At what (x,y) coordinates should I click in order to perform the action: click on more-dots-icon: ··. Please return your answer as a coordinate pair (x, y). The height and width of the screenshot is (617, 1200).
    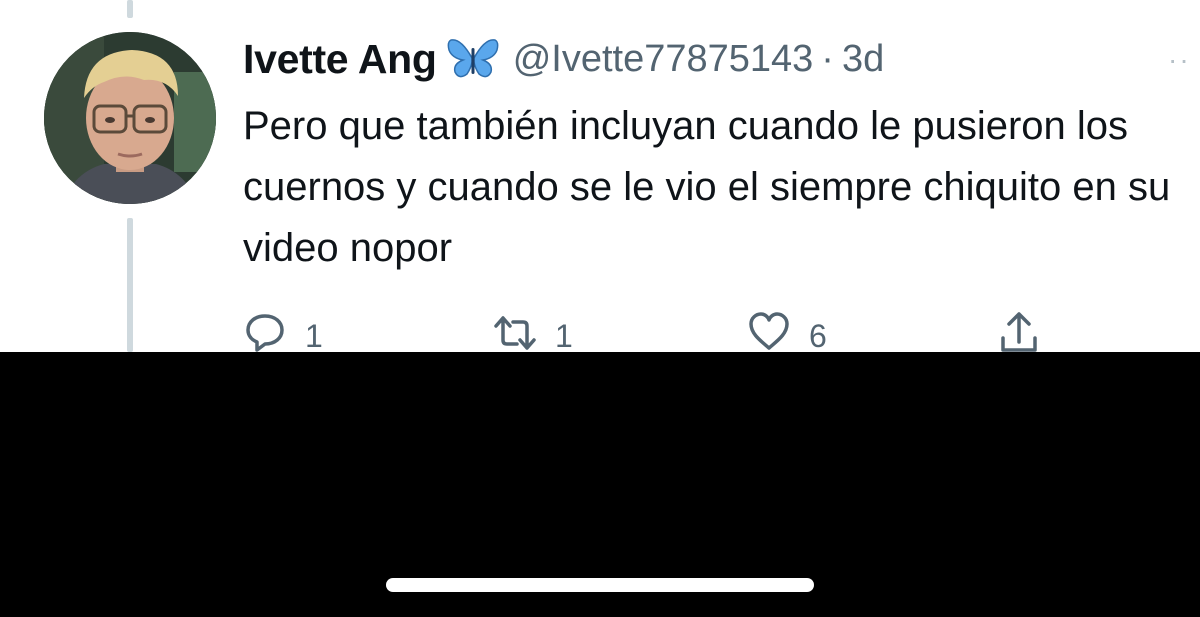
    Looking at the image, I should click on (1179, 60).